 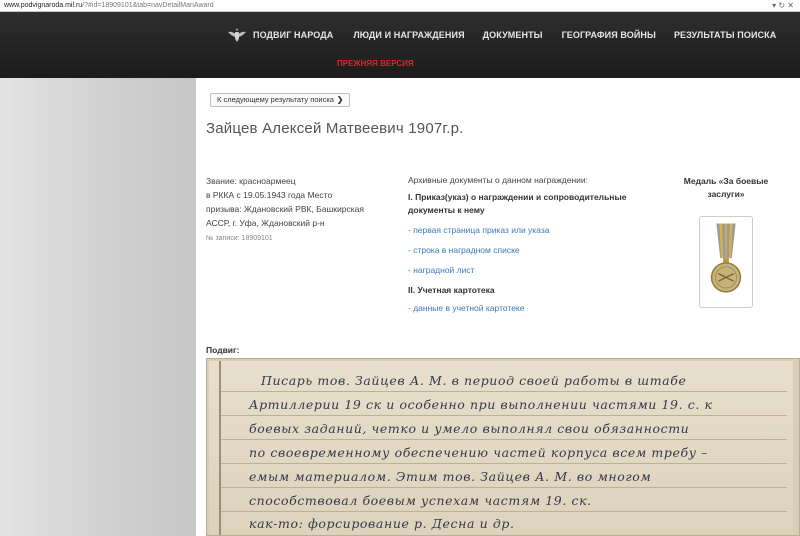 What do you see at coordinates (293, 35) in the screenshot?
I see `nav-item-podvig-naroda: ПОДВИГ НАРОДА` at bounding box center [293, 35].